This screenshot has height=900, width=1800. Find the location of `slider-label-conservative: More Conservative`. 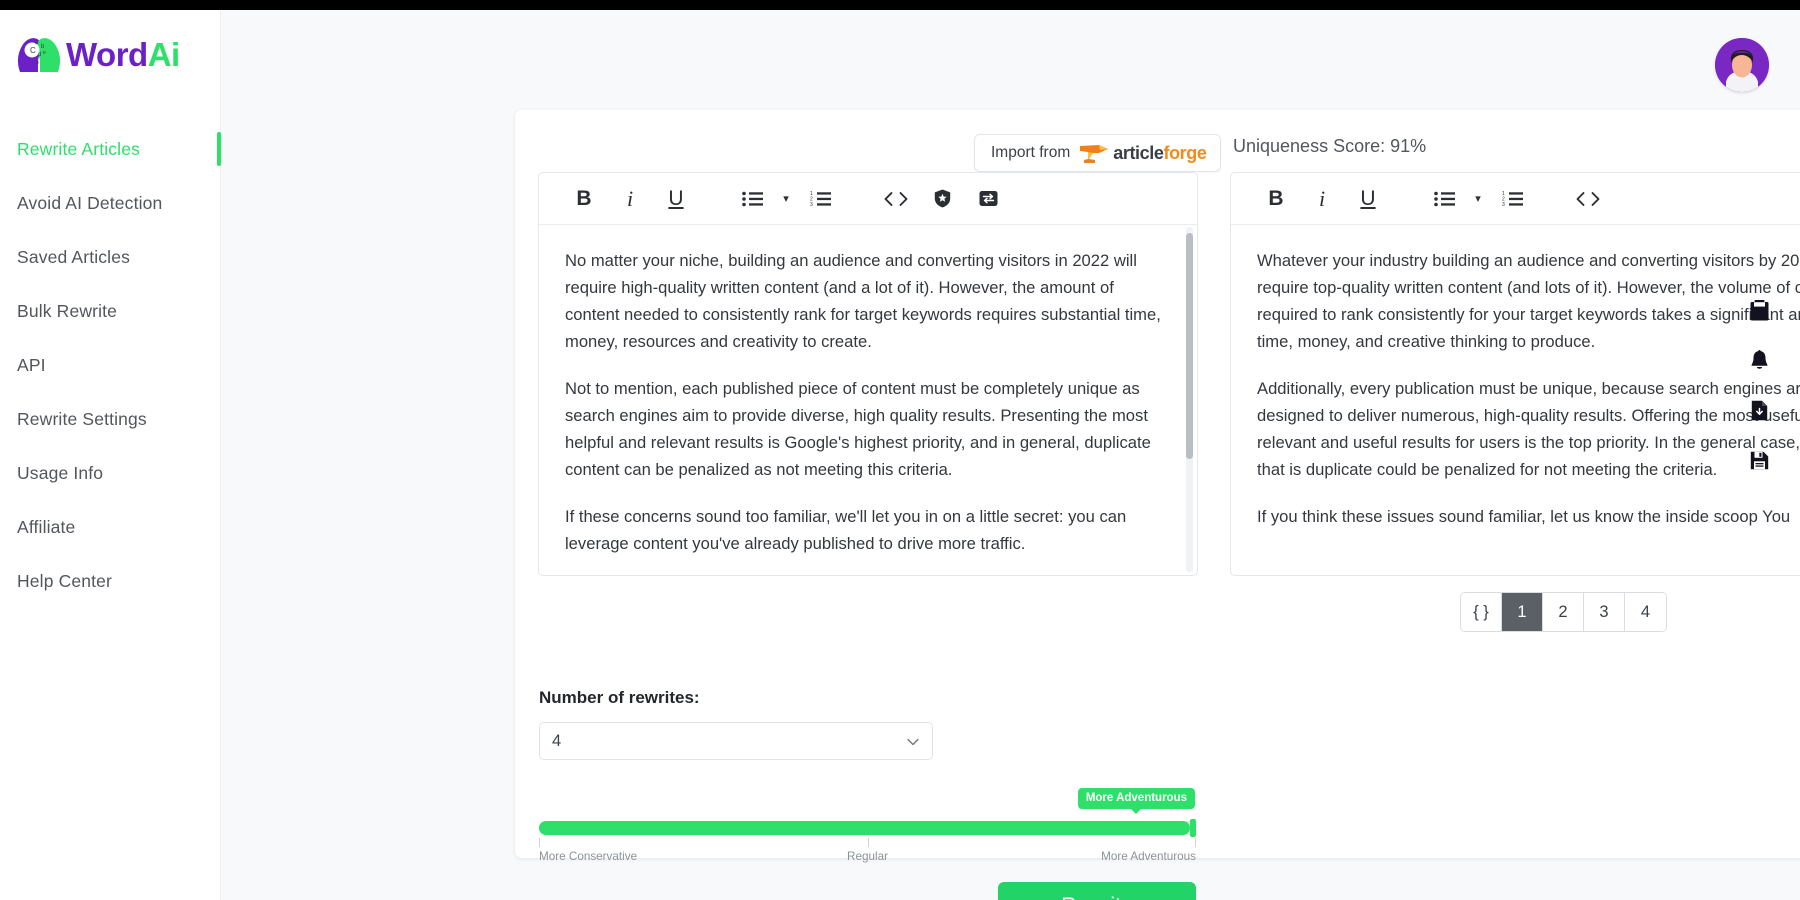

slider-label-conservative: More Conservative is located at coordinates (588, 856).